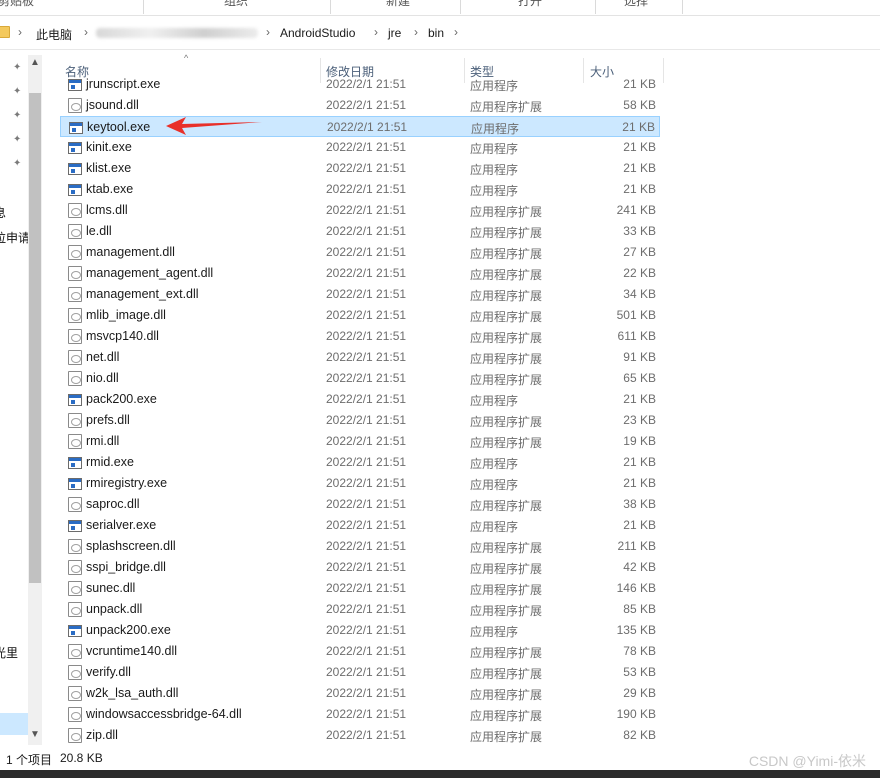 The width and height of the screenshot is (880, 778). I want to click on file-size: 29 KB, so click(639, 693).